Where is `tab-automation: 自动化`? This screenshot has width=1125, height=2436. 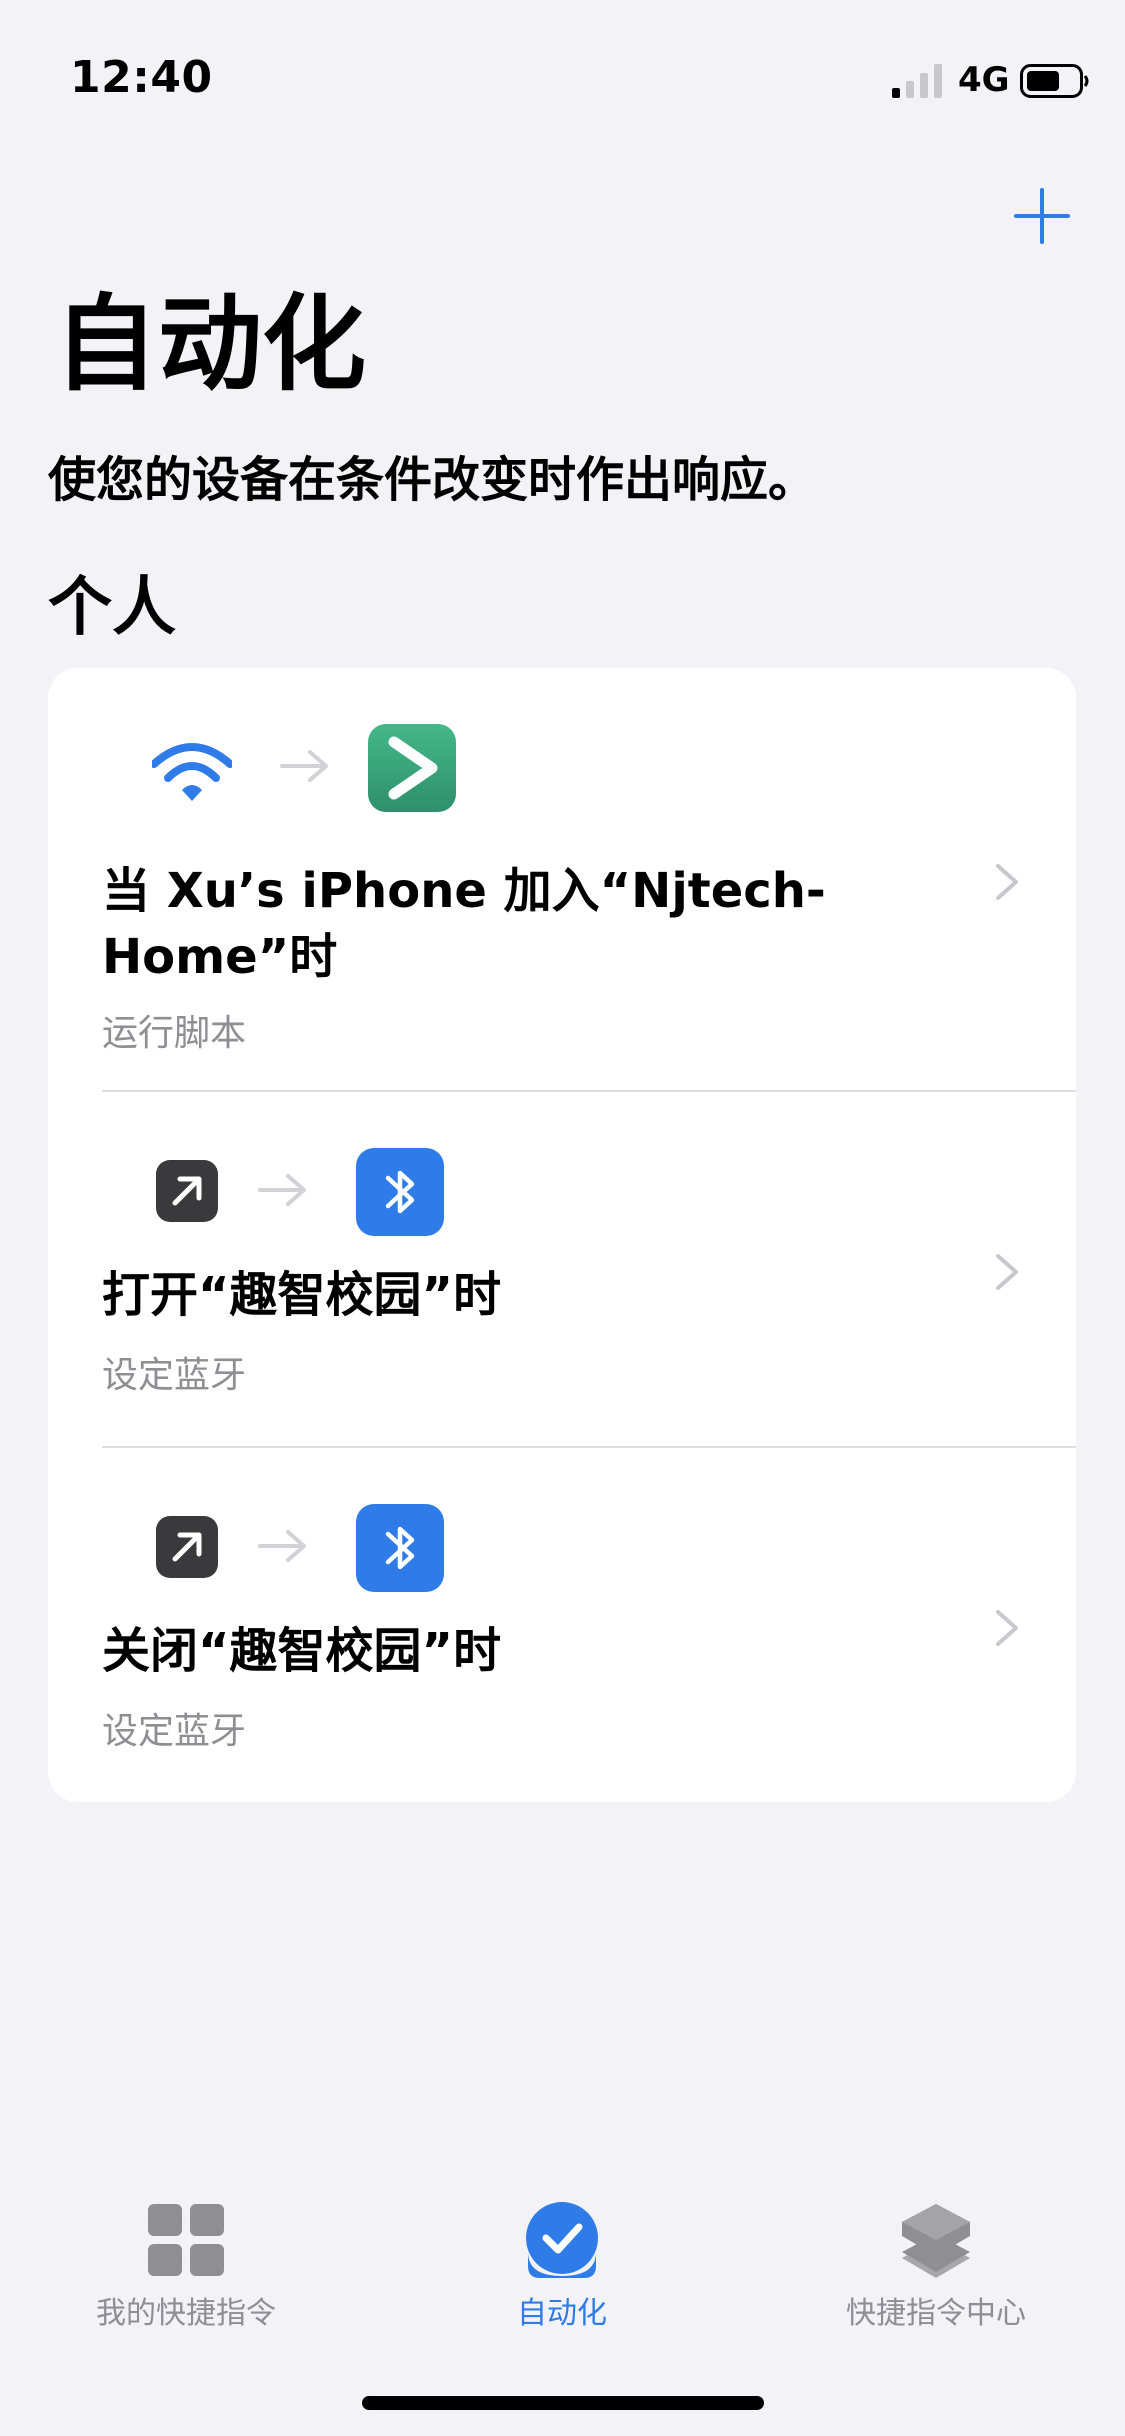 tab-automation: 自动化 is located at coordinates (562, 2266).